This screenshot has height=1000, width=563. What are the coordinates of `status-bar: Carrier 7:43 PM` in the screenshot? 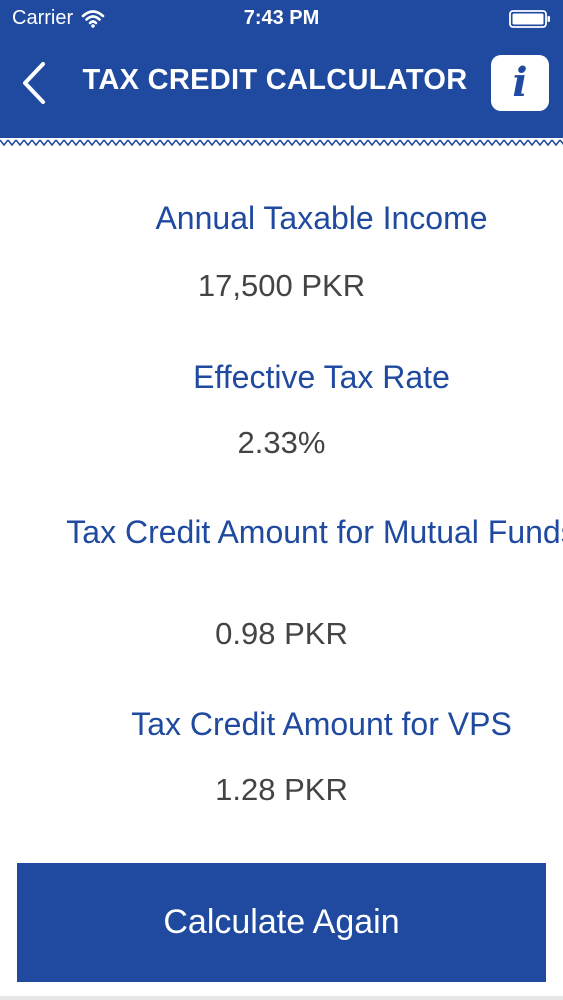 It's located at (281, 20).